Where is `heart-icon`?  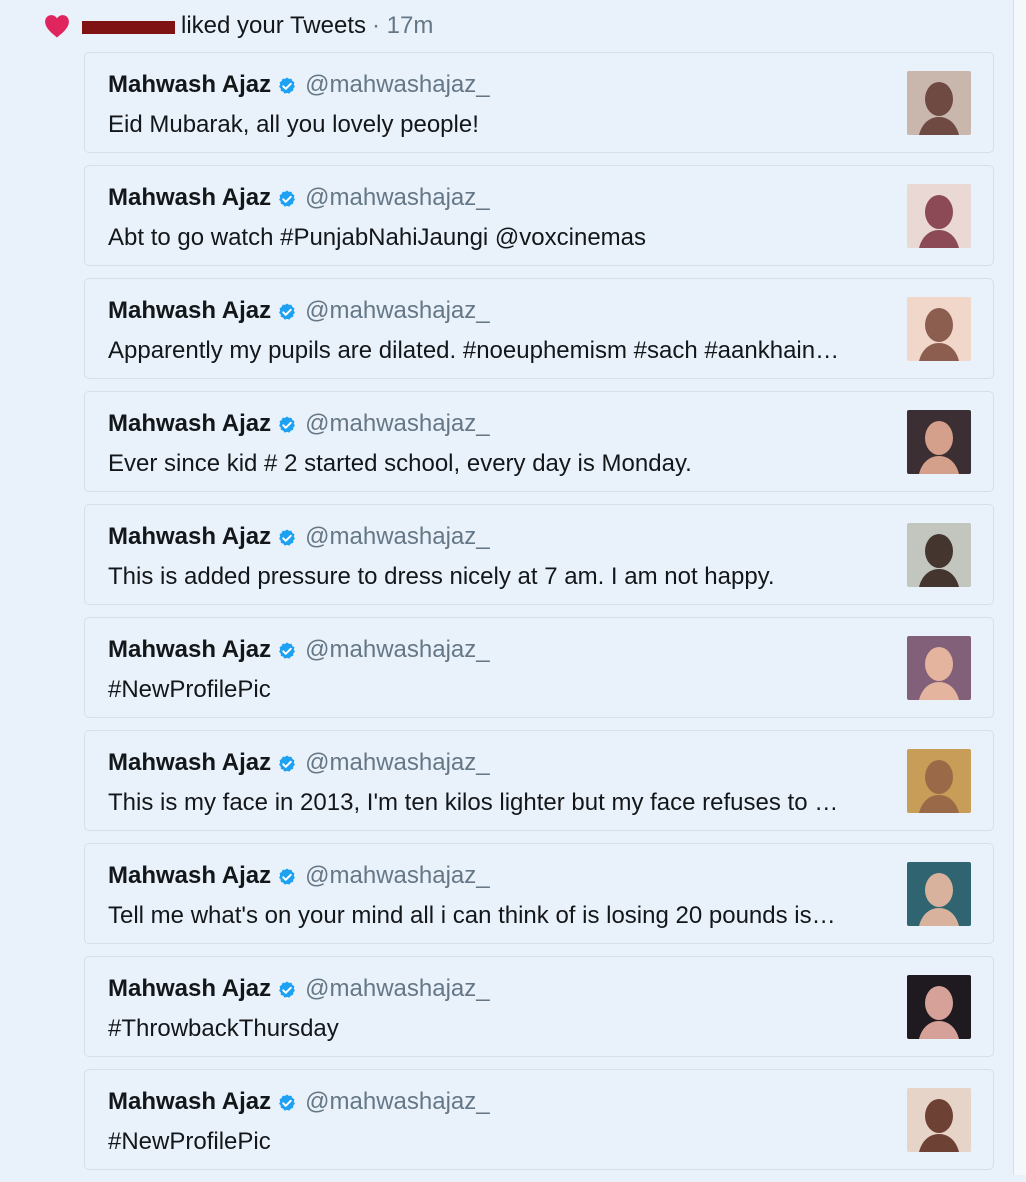
heart-icon is located at coordinates (57, 26).